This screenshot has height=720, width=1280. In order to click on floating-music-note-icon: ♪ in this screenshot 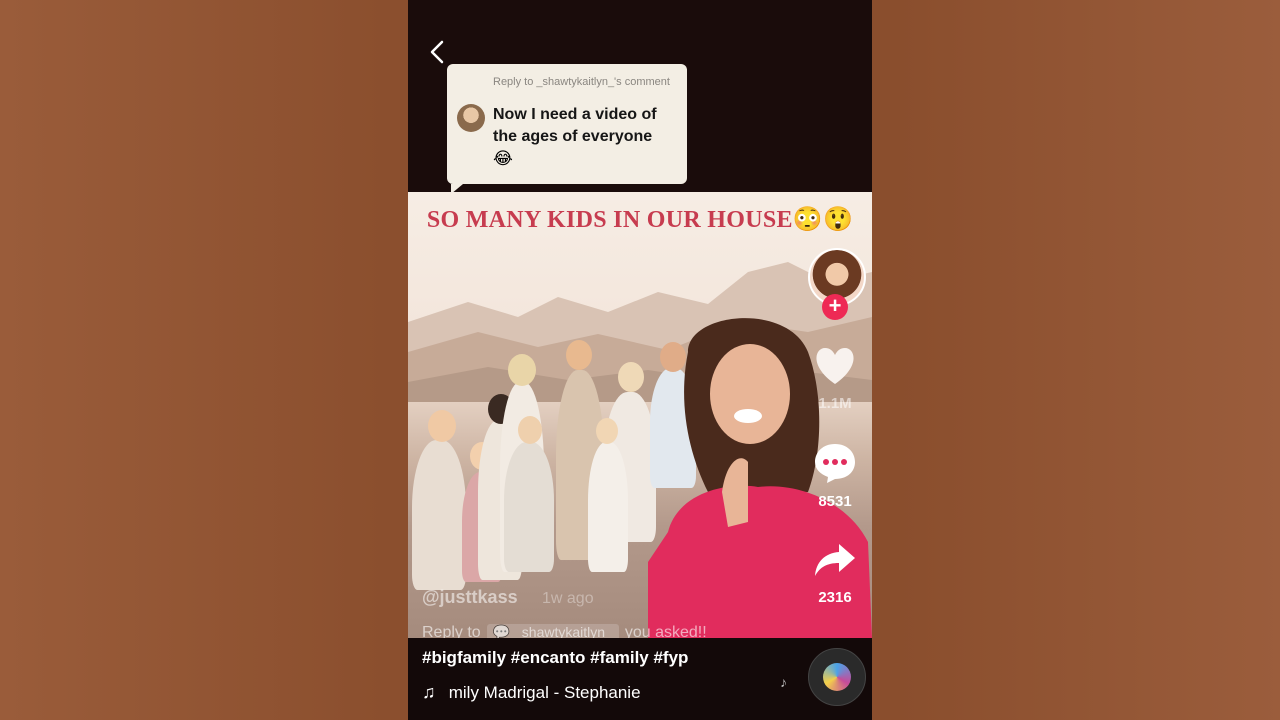, I will do `click(783, 682)`.